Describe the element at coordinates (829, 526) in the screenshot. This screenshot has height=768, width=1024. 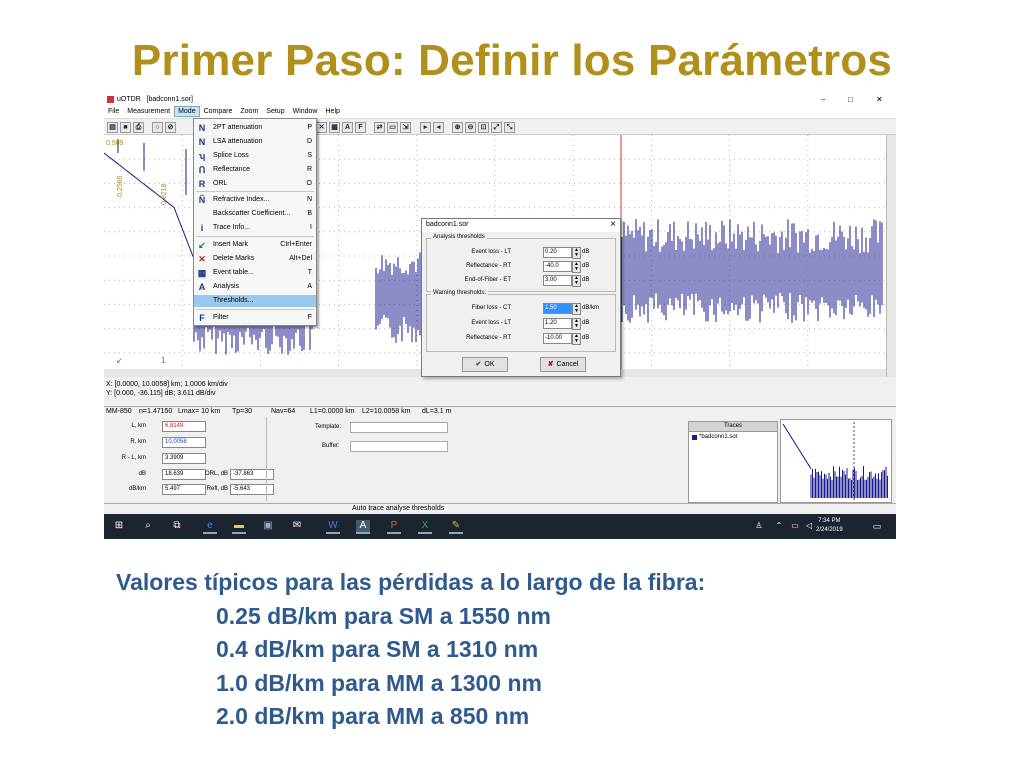
I see `system-clock: 7:34 PM 2/24/2019` at that location.